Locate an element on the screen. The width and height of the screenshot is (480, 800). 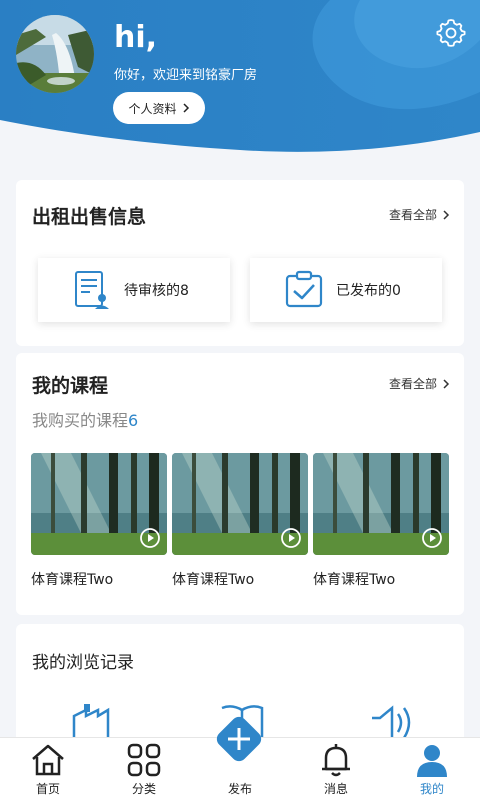
published-stat: 已发布的0 is located at coordinates (346, 290).